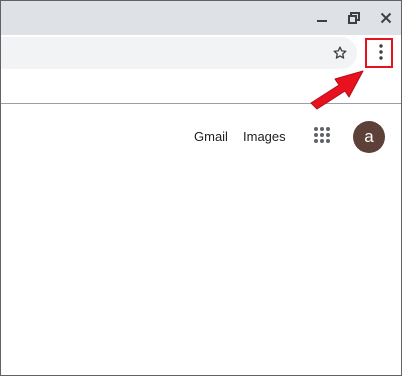 The width and height of the screenshot is (402, 376). Describe the element at coordinates (379, 53) in the screenshot. I see `menu-highlight-box` at that location.